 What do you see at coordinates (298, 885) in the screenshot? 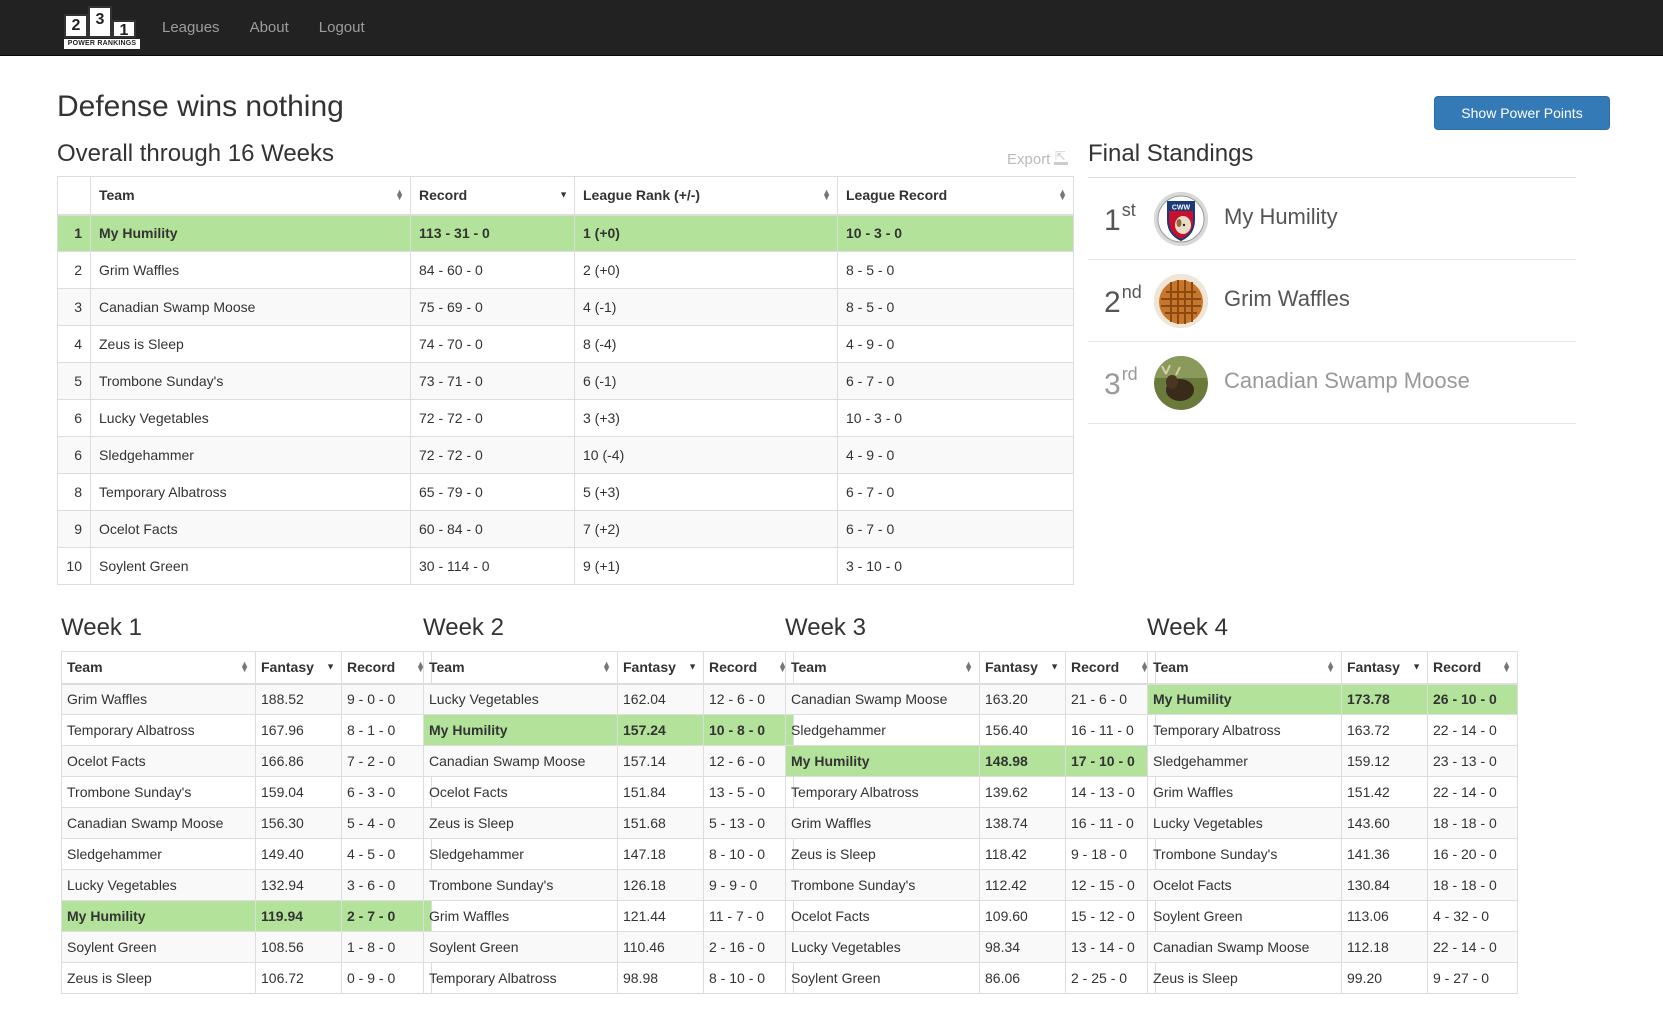
I see `fantasy-cell: 132.94` at bounding box center [298, 885].